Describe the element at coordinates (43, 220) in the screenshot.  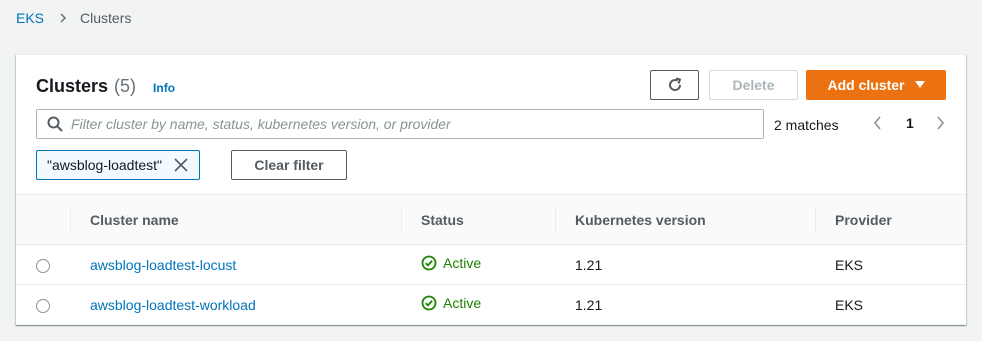
I see `select-column-header` at that location.